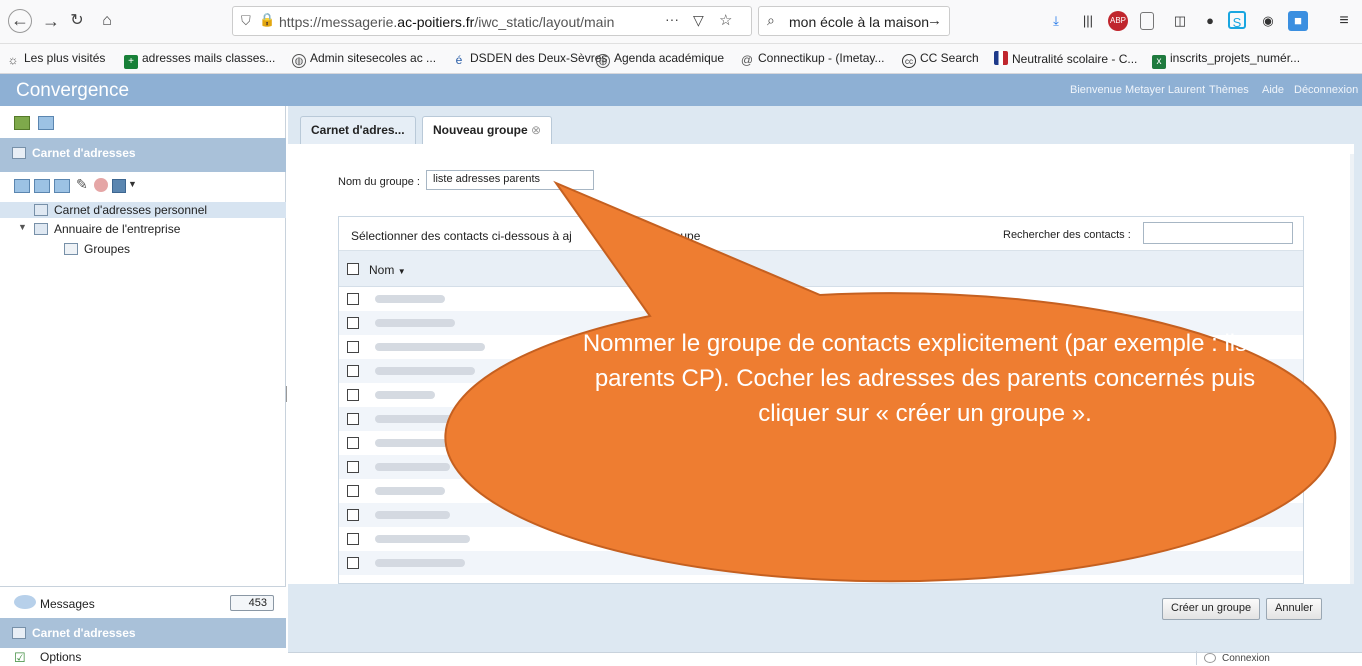 Image resolution: width=1362 pixels, height=666 pixels. What do you see at coordinates (143, 656) in the screenshot?
I see `nav-options: ☑ Options` at bounding box center [143, 656].